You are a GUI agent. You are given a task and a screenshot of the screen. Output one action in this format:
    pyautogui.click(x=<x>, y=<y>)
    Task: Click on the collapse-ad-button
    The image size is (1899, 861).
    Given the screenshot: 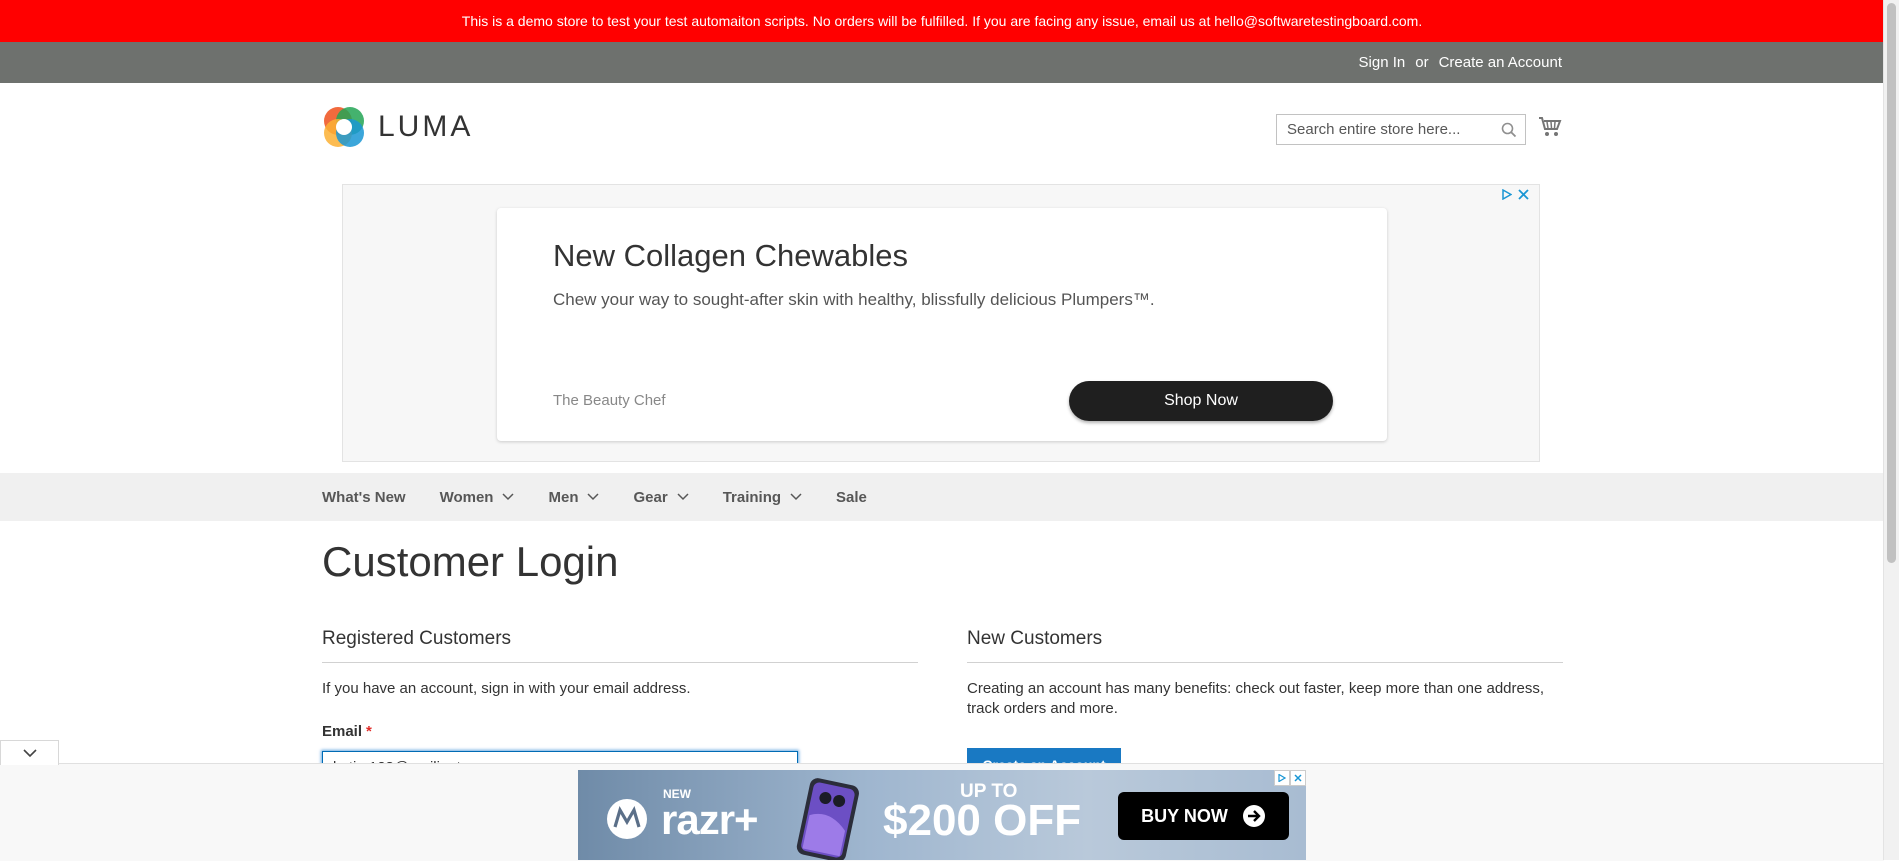 What is the action you would take?
    pyautogui.click(x=29, y=752)
    